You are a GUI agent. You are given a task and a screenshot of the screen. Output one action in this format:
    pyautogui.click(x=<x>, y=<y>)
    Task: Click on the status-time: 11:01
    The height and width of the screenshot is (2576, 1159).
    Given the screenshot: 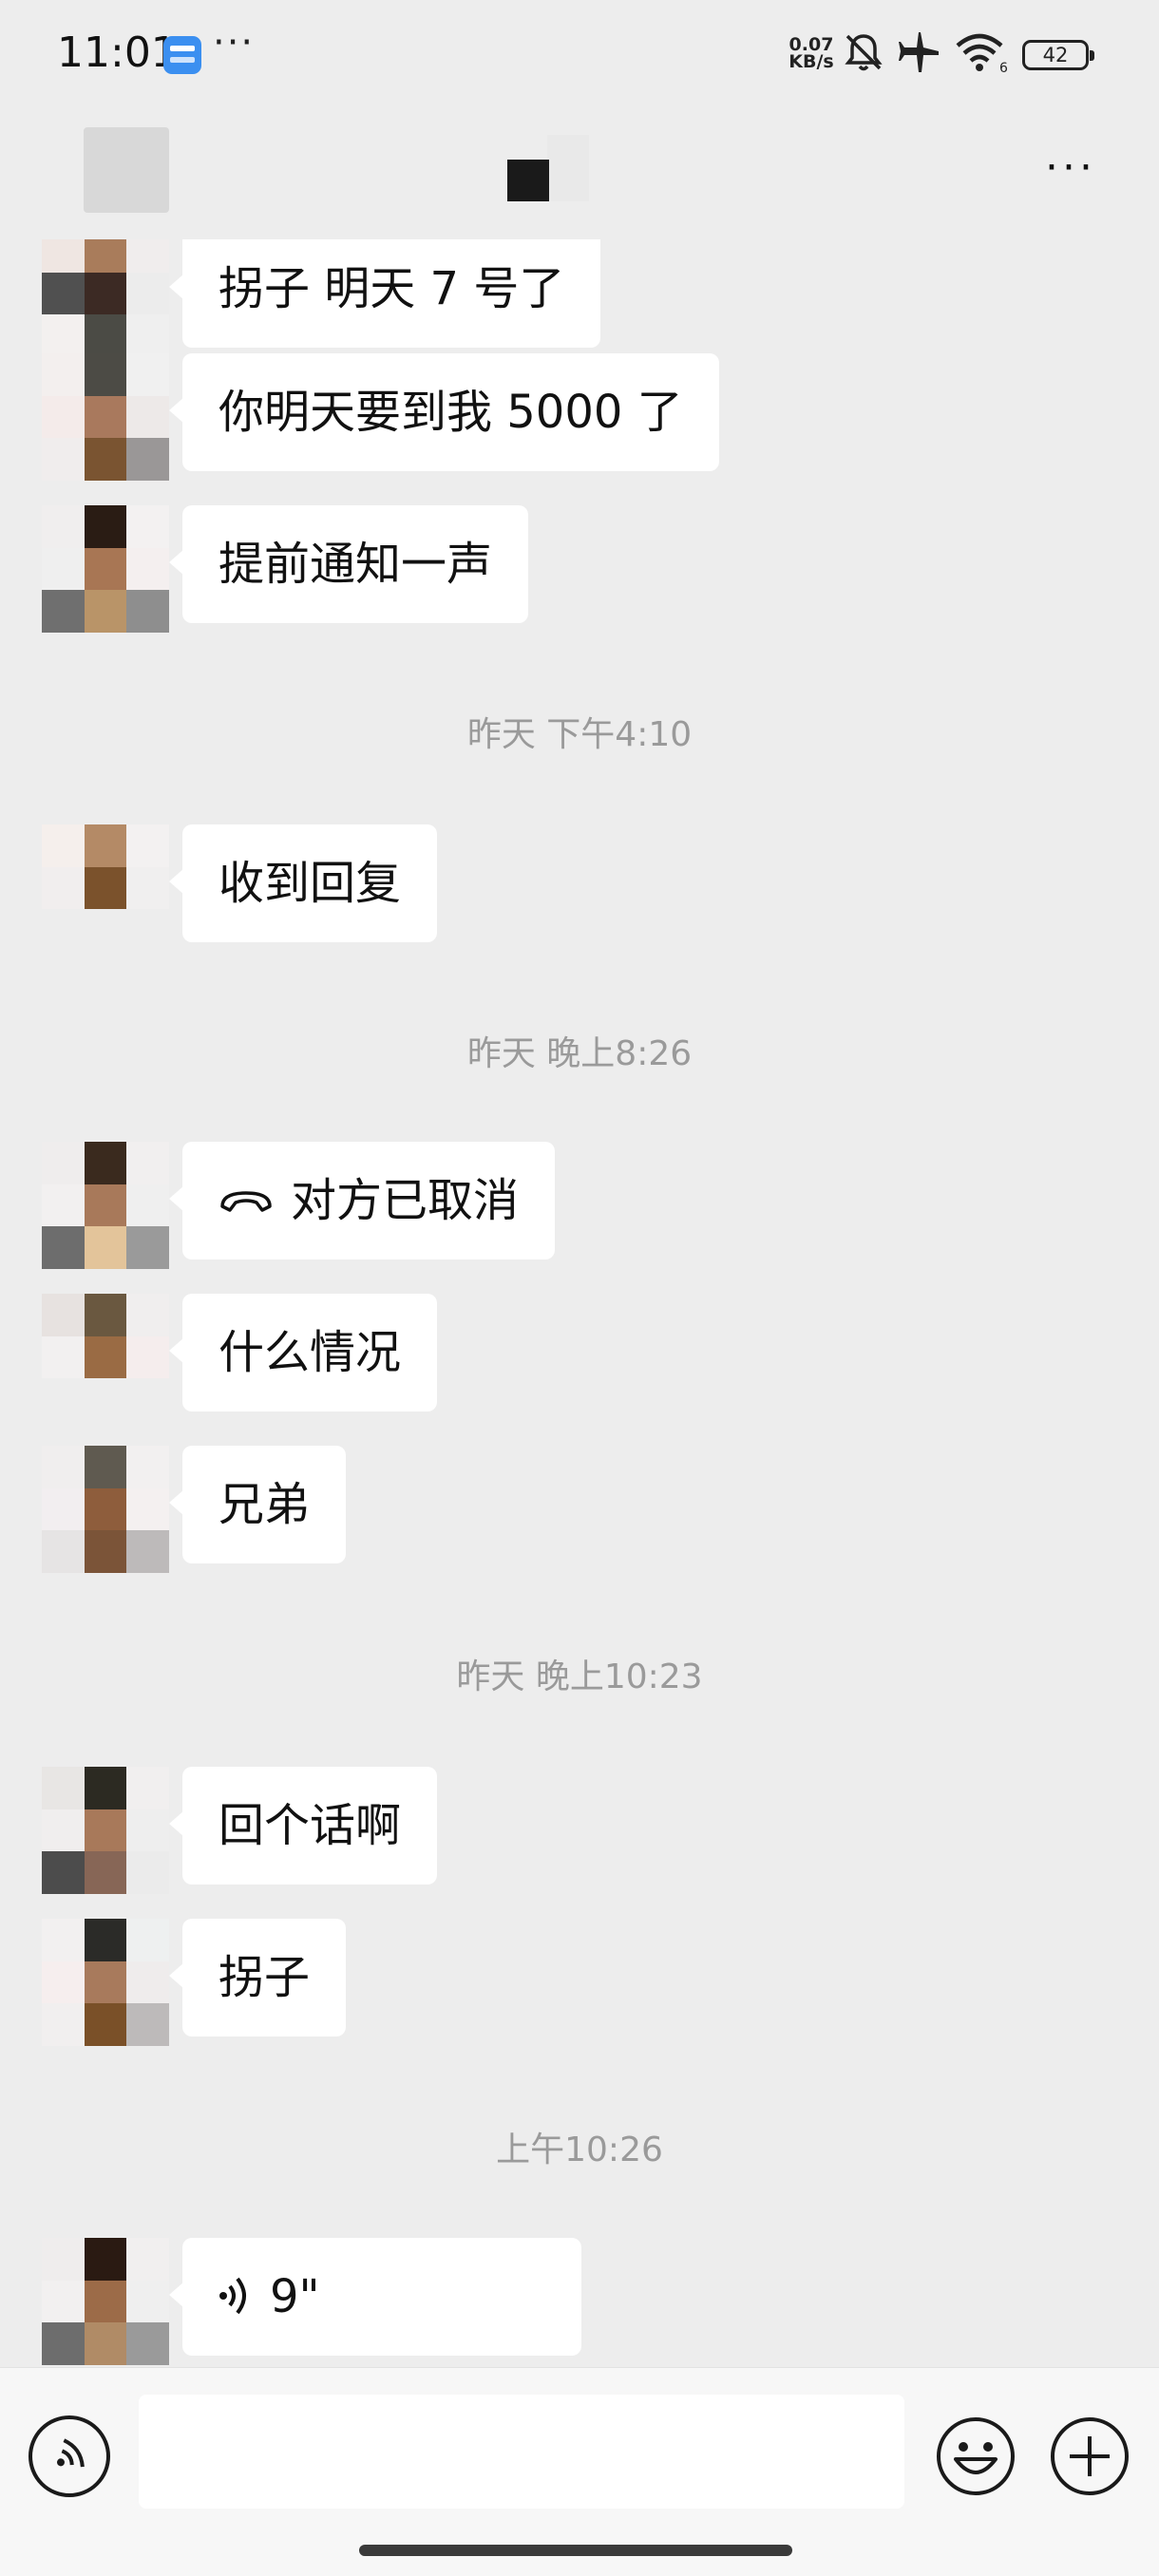 What is the action you would take?
    pyautogui.click(x=117, y=52)
    